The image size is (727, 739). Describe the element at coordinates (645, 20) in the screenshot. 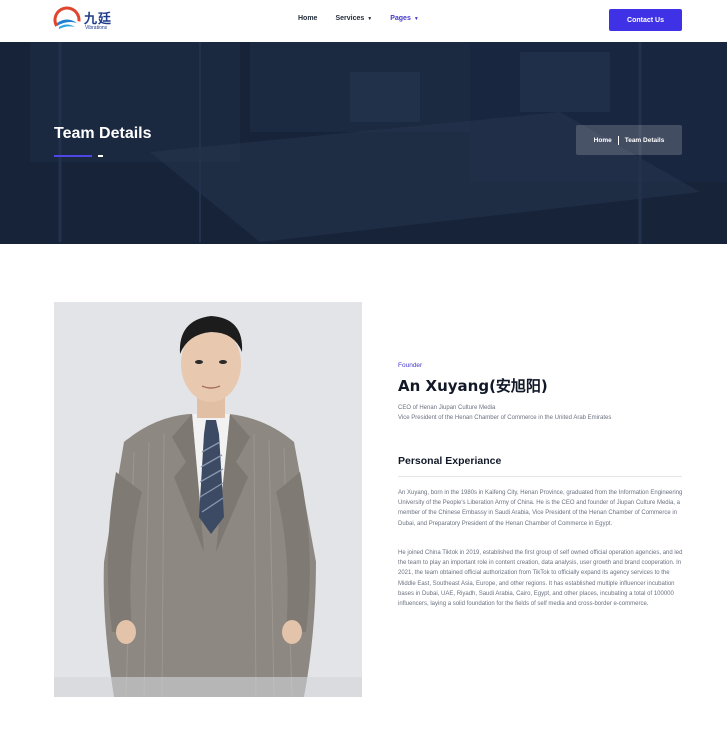

I see `contact-us-button: Contact Us` at that location.